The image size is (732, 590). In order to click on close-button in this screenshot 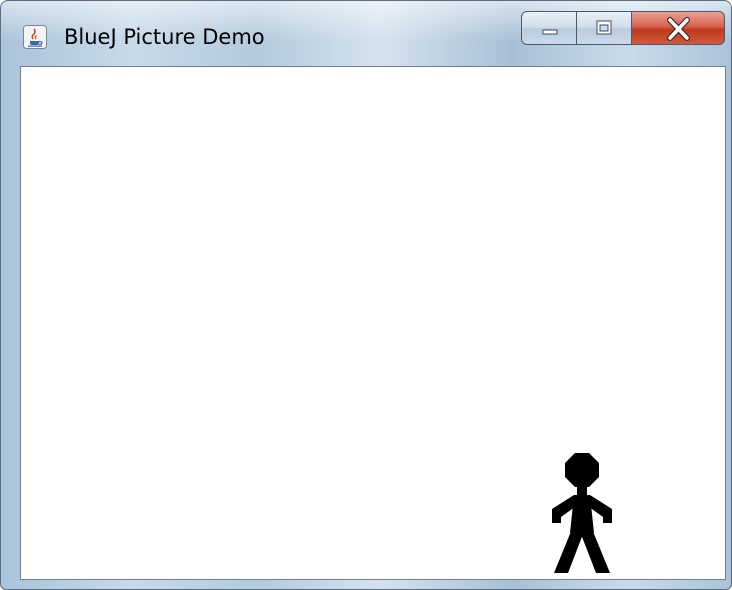, I will do `click(678, 28)`.